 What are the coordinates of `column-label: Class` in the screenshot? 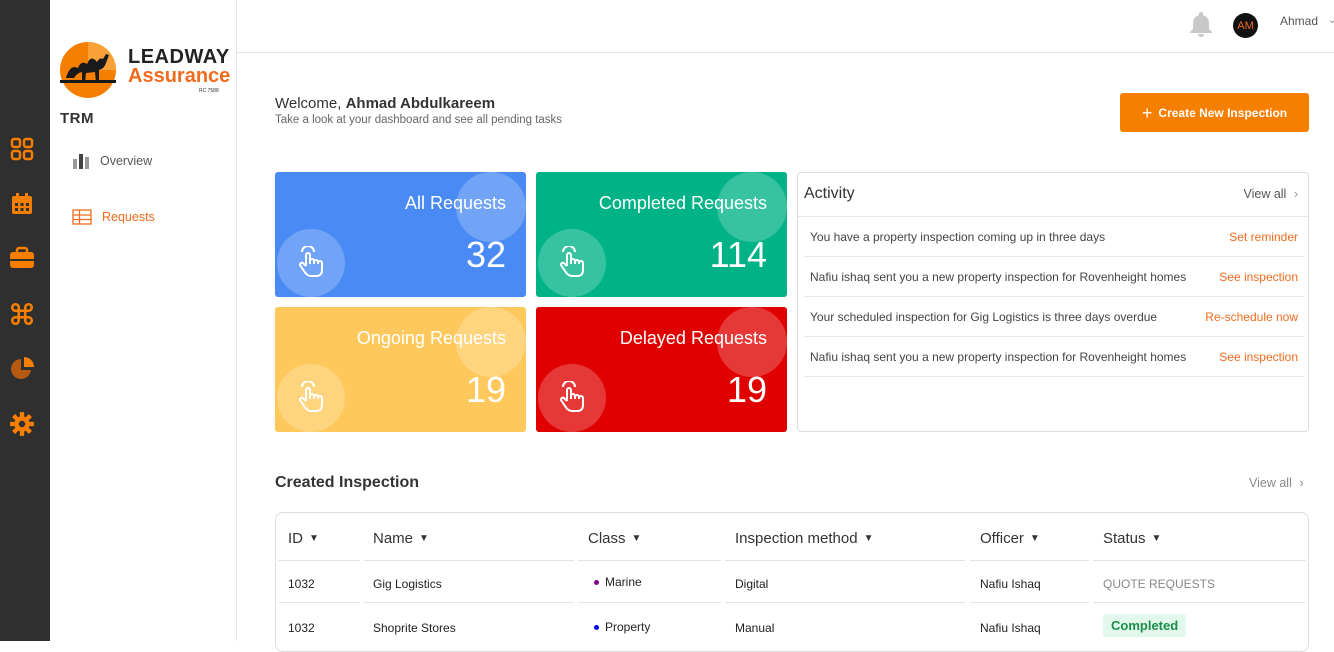 It's located at (607, 538).